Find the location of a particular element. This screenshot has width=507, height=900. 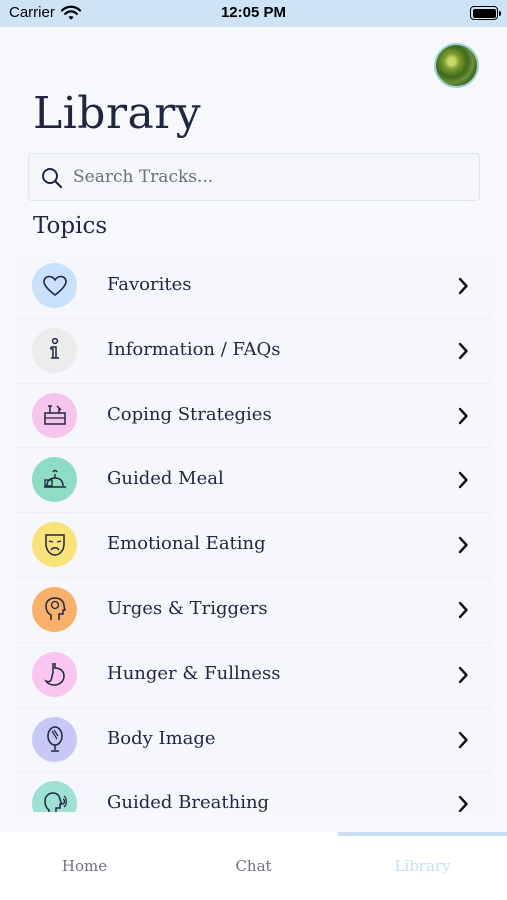

list-item-label: Information / FAQs is located at coordinates (194, 349).